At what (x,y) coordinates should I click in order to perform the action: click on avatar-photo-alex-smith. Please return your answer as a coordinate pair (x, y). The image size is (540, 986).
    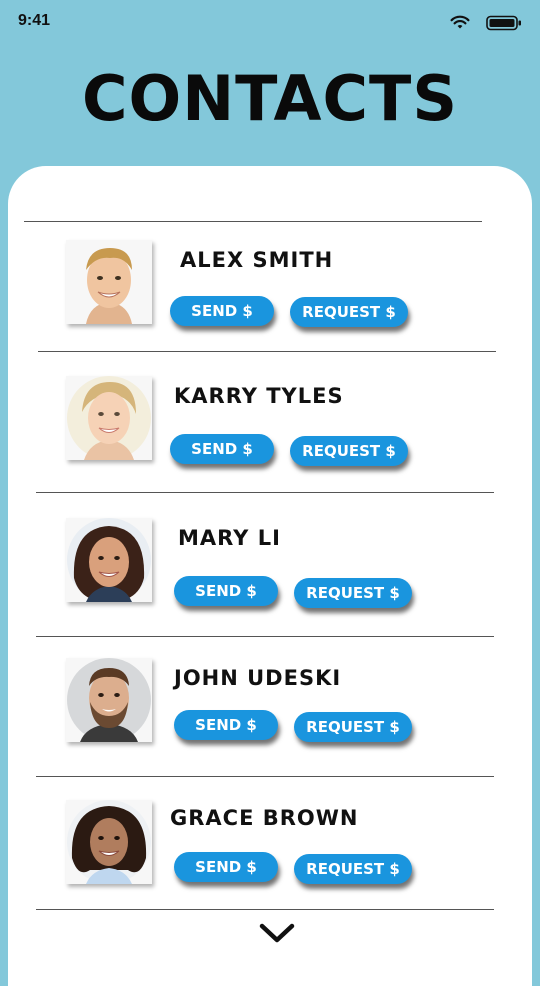
    Looking at the image, I should click on (109, 282).